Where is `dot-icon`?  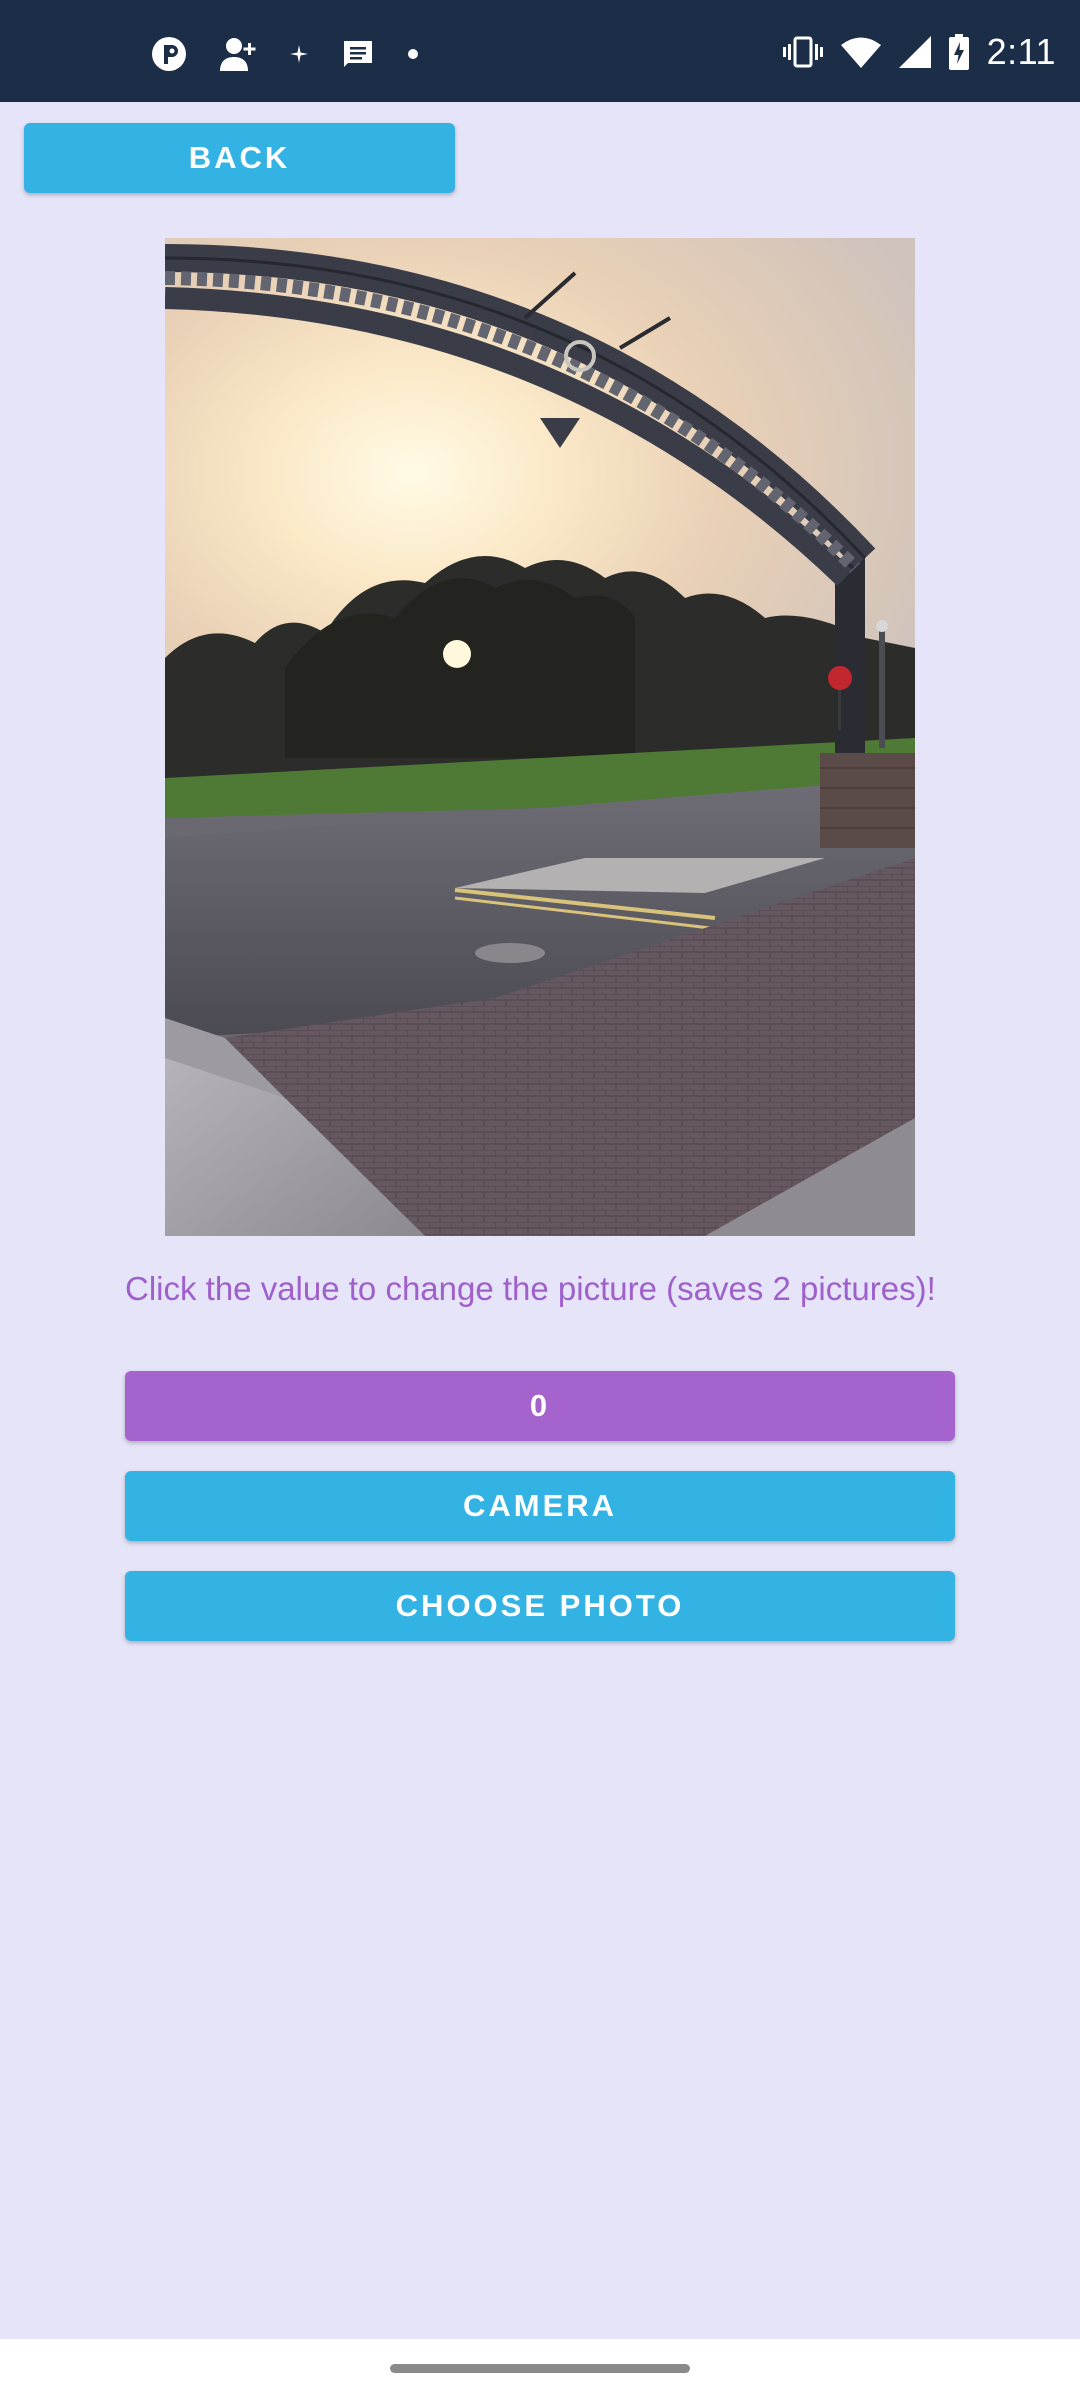 dot-icon is located at coordinates (413, 54).